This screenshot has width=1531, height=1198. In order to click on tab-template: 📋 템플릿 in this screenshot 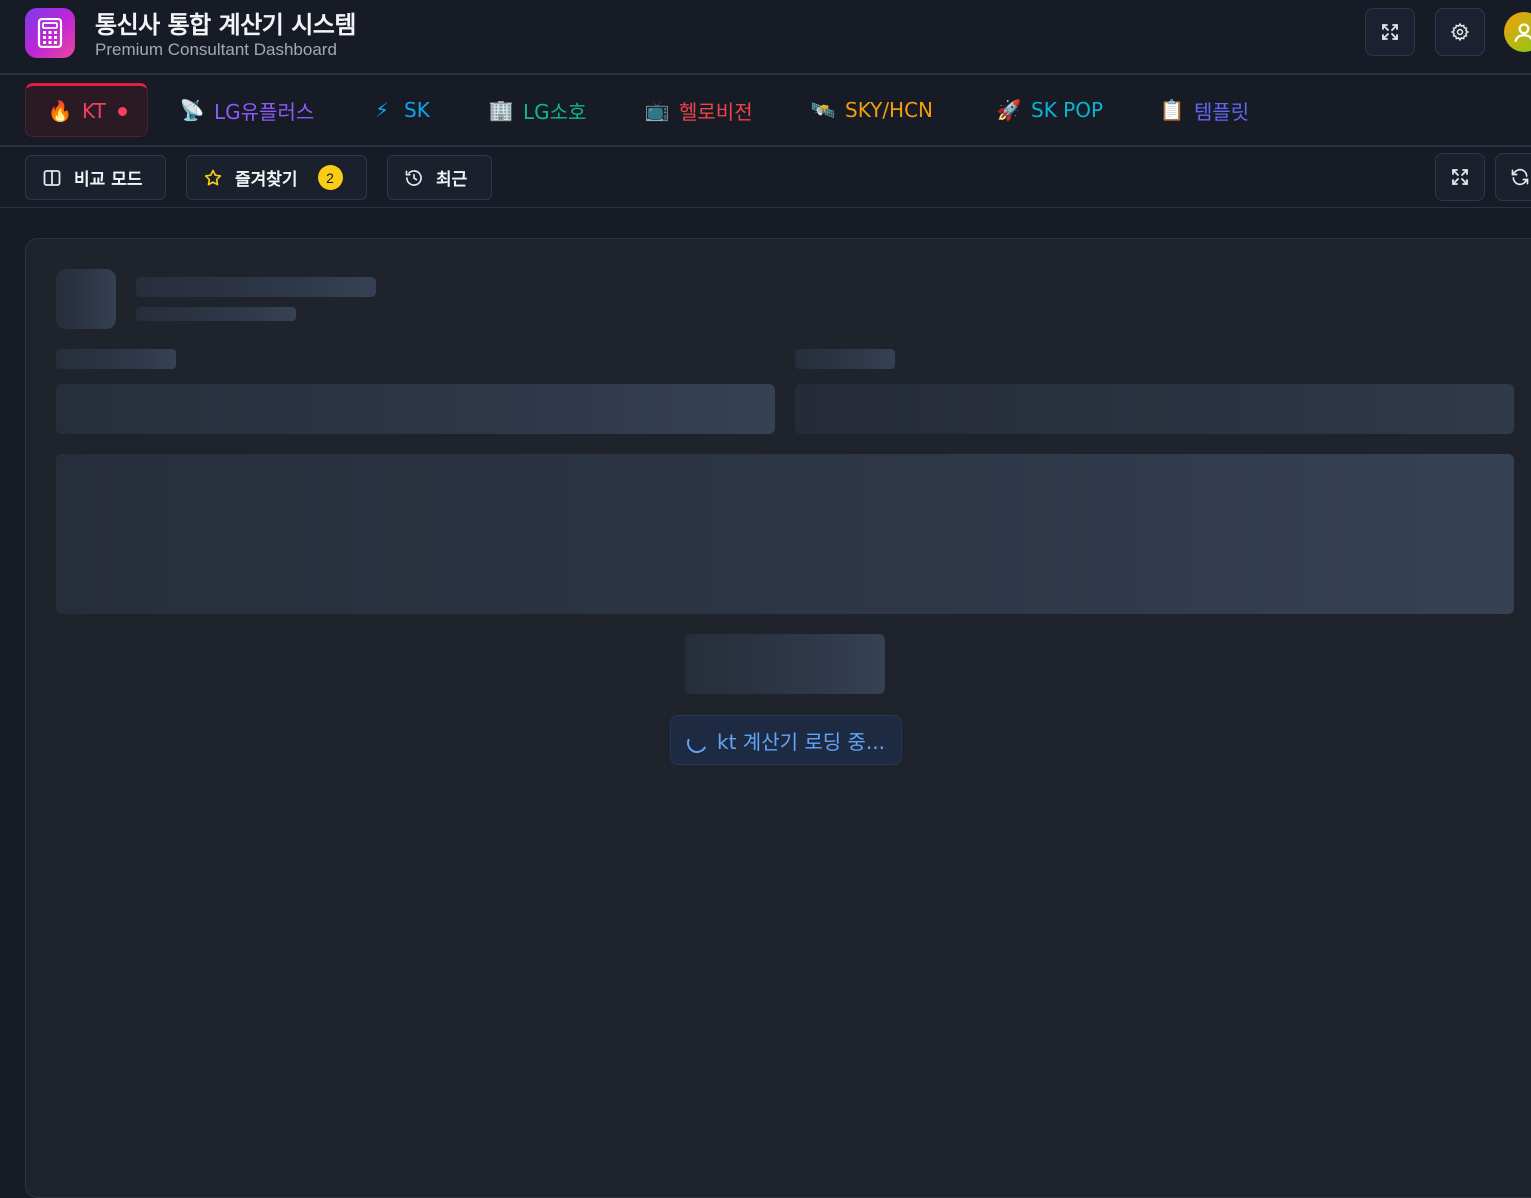, I will do `click(1204, 110)`.